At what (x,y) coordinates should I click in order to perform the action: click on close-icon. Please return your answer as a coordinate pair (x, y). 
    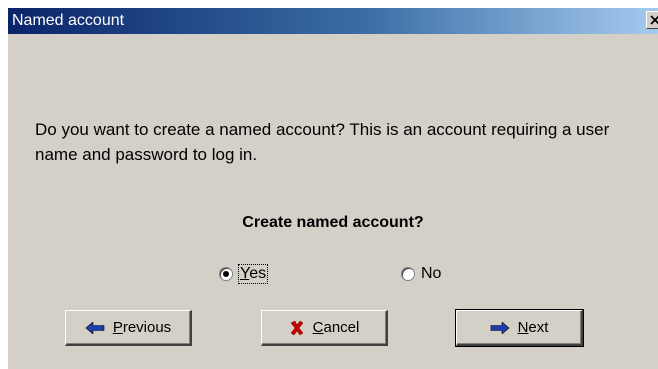
    Looking at the image, I should click on (654, 20).